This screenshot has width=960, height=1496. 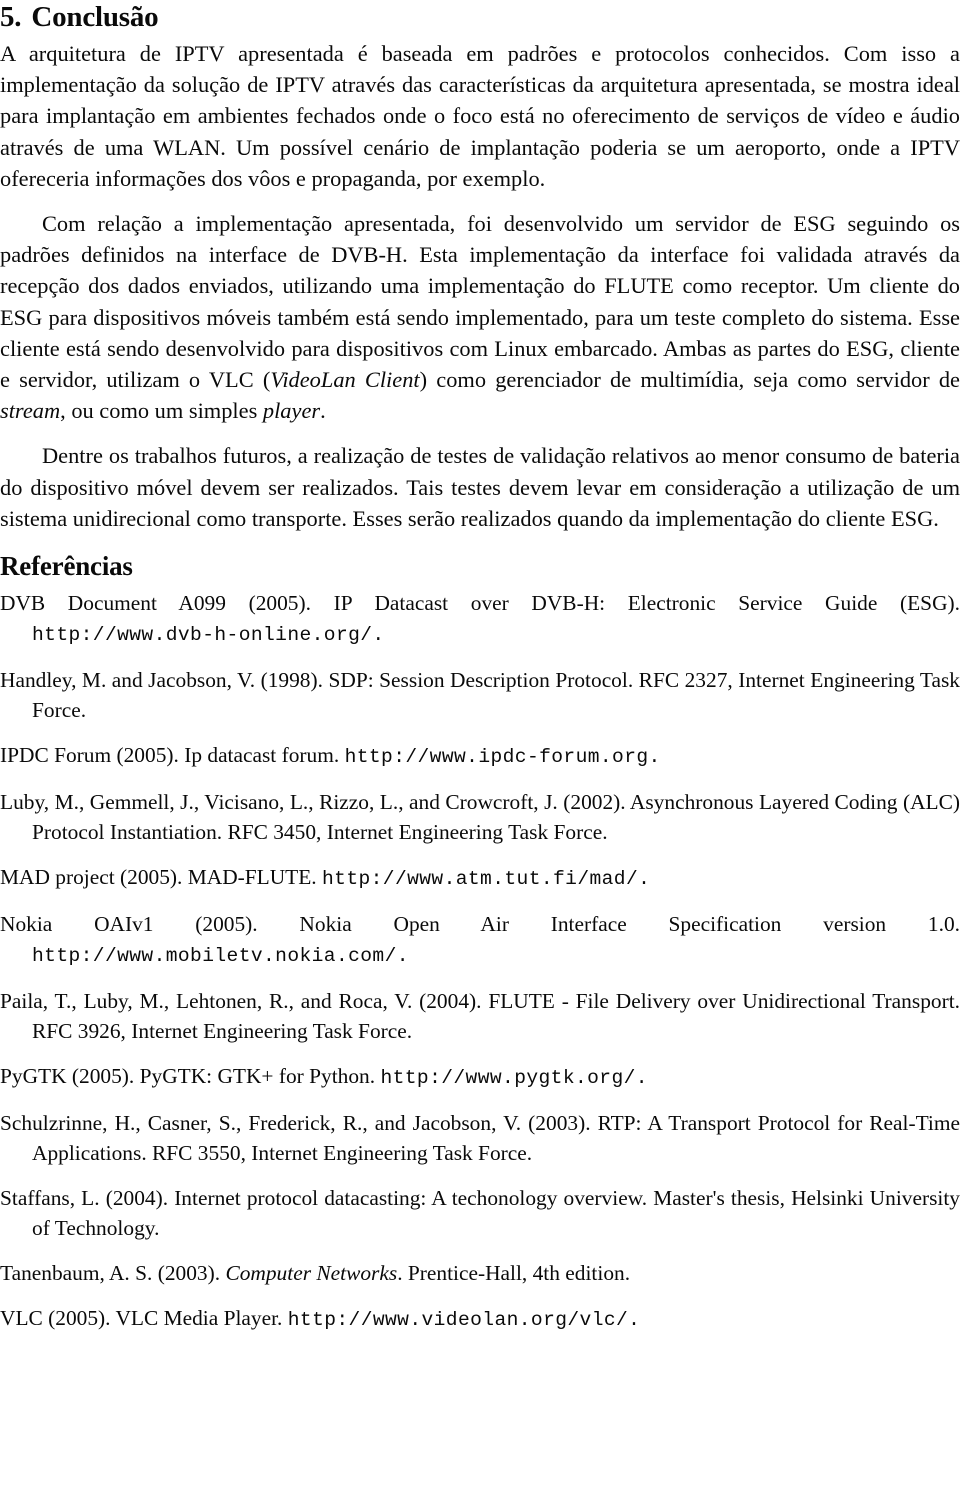 I want to click on emphasis-text: stream, so click(x=30, y=411).